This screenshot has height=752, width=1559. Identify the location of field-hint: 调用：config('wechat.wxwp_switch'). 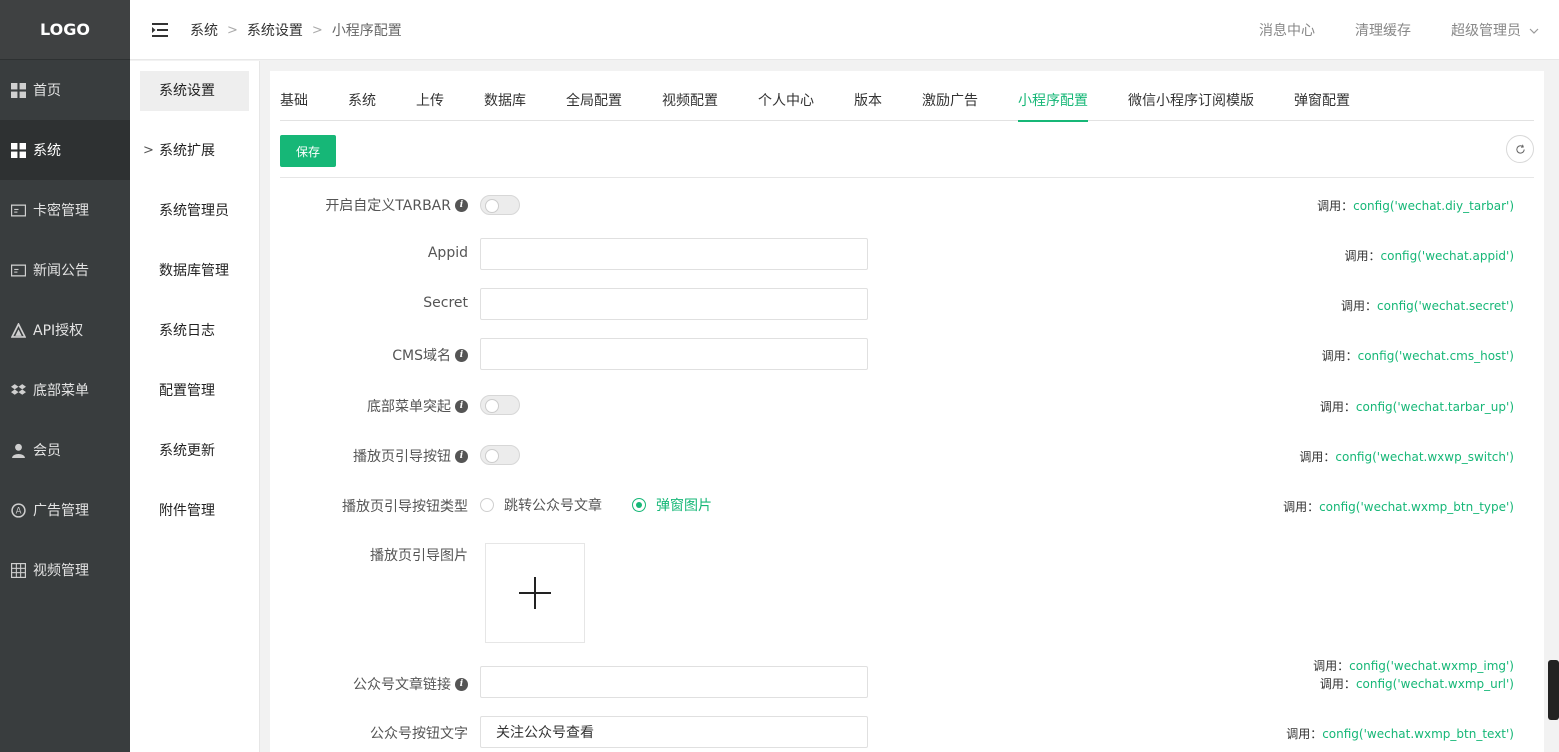
(1406, 457).